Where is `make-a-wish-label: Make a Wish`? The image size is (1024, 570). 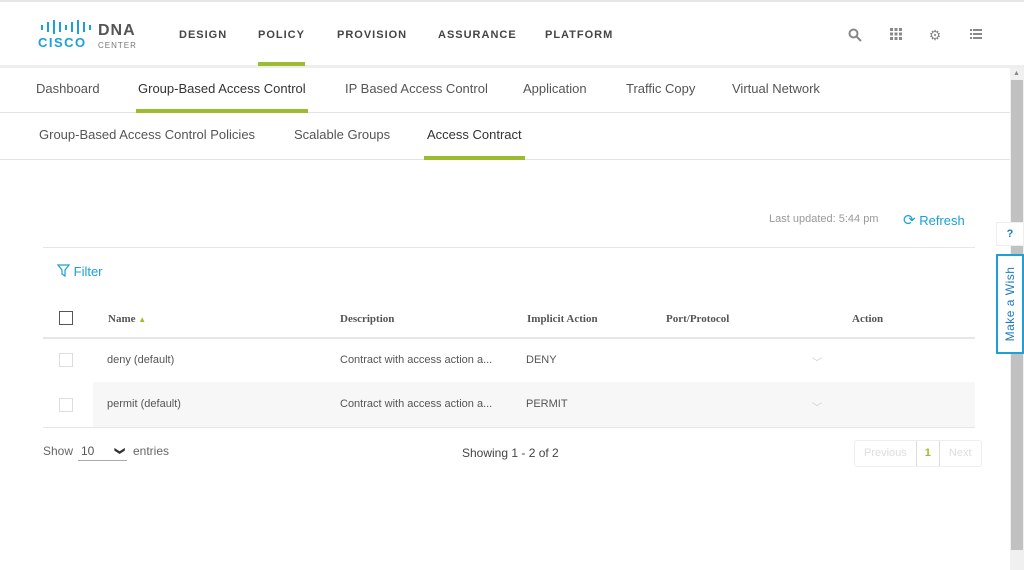 make-a-wish-label: Make a Wish is located at coordinates (1010, 304).